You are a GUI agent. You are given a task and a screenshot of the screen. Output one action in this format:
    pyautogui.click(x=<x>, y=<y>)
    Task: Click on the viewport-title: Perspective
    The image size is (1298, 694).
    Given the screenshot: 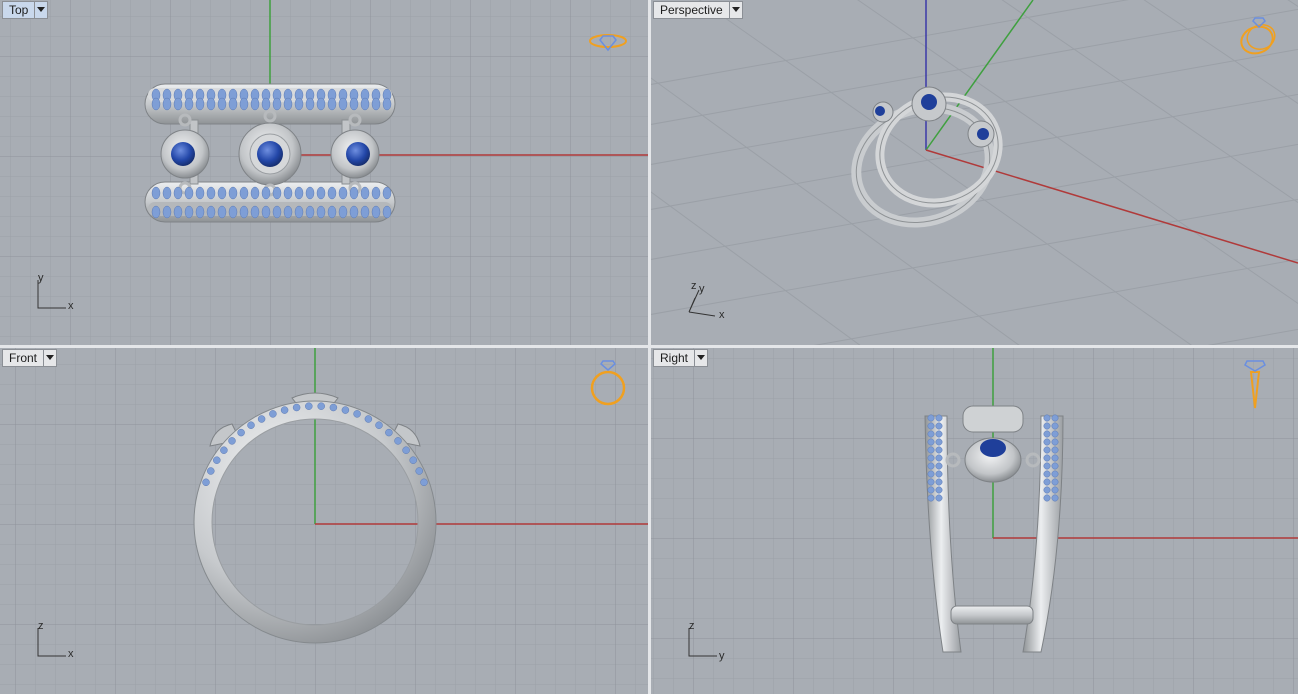 What is the action you would take?
    pyautogui.click(x=691, y=10)
    